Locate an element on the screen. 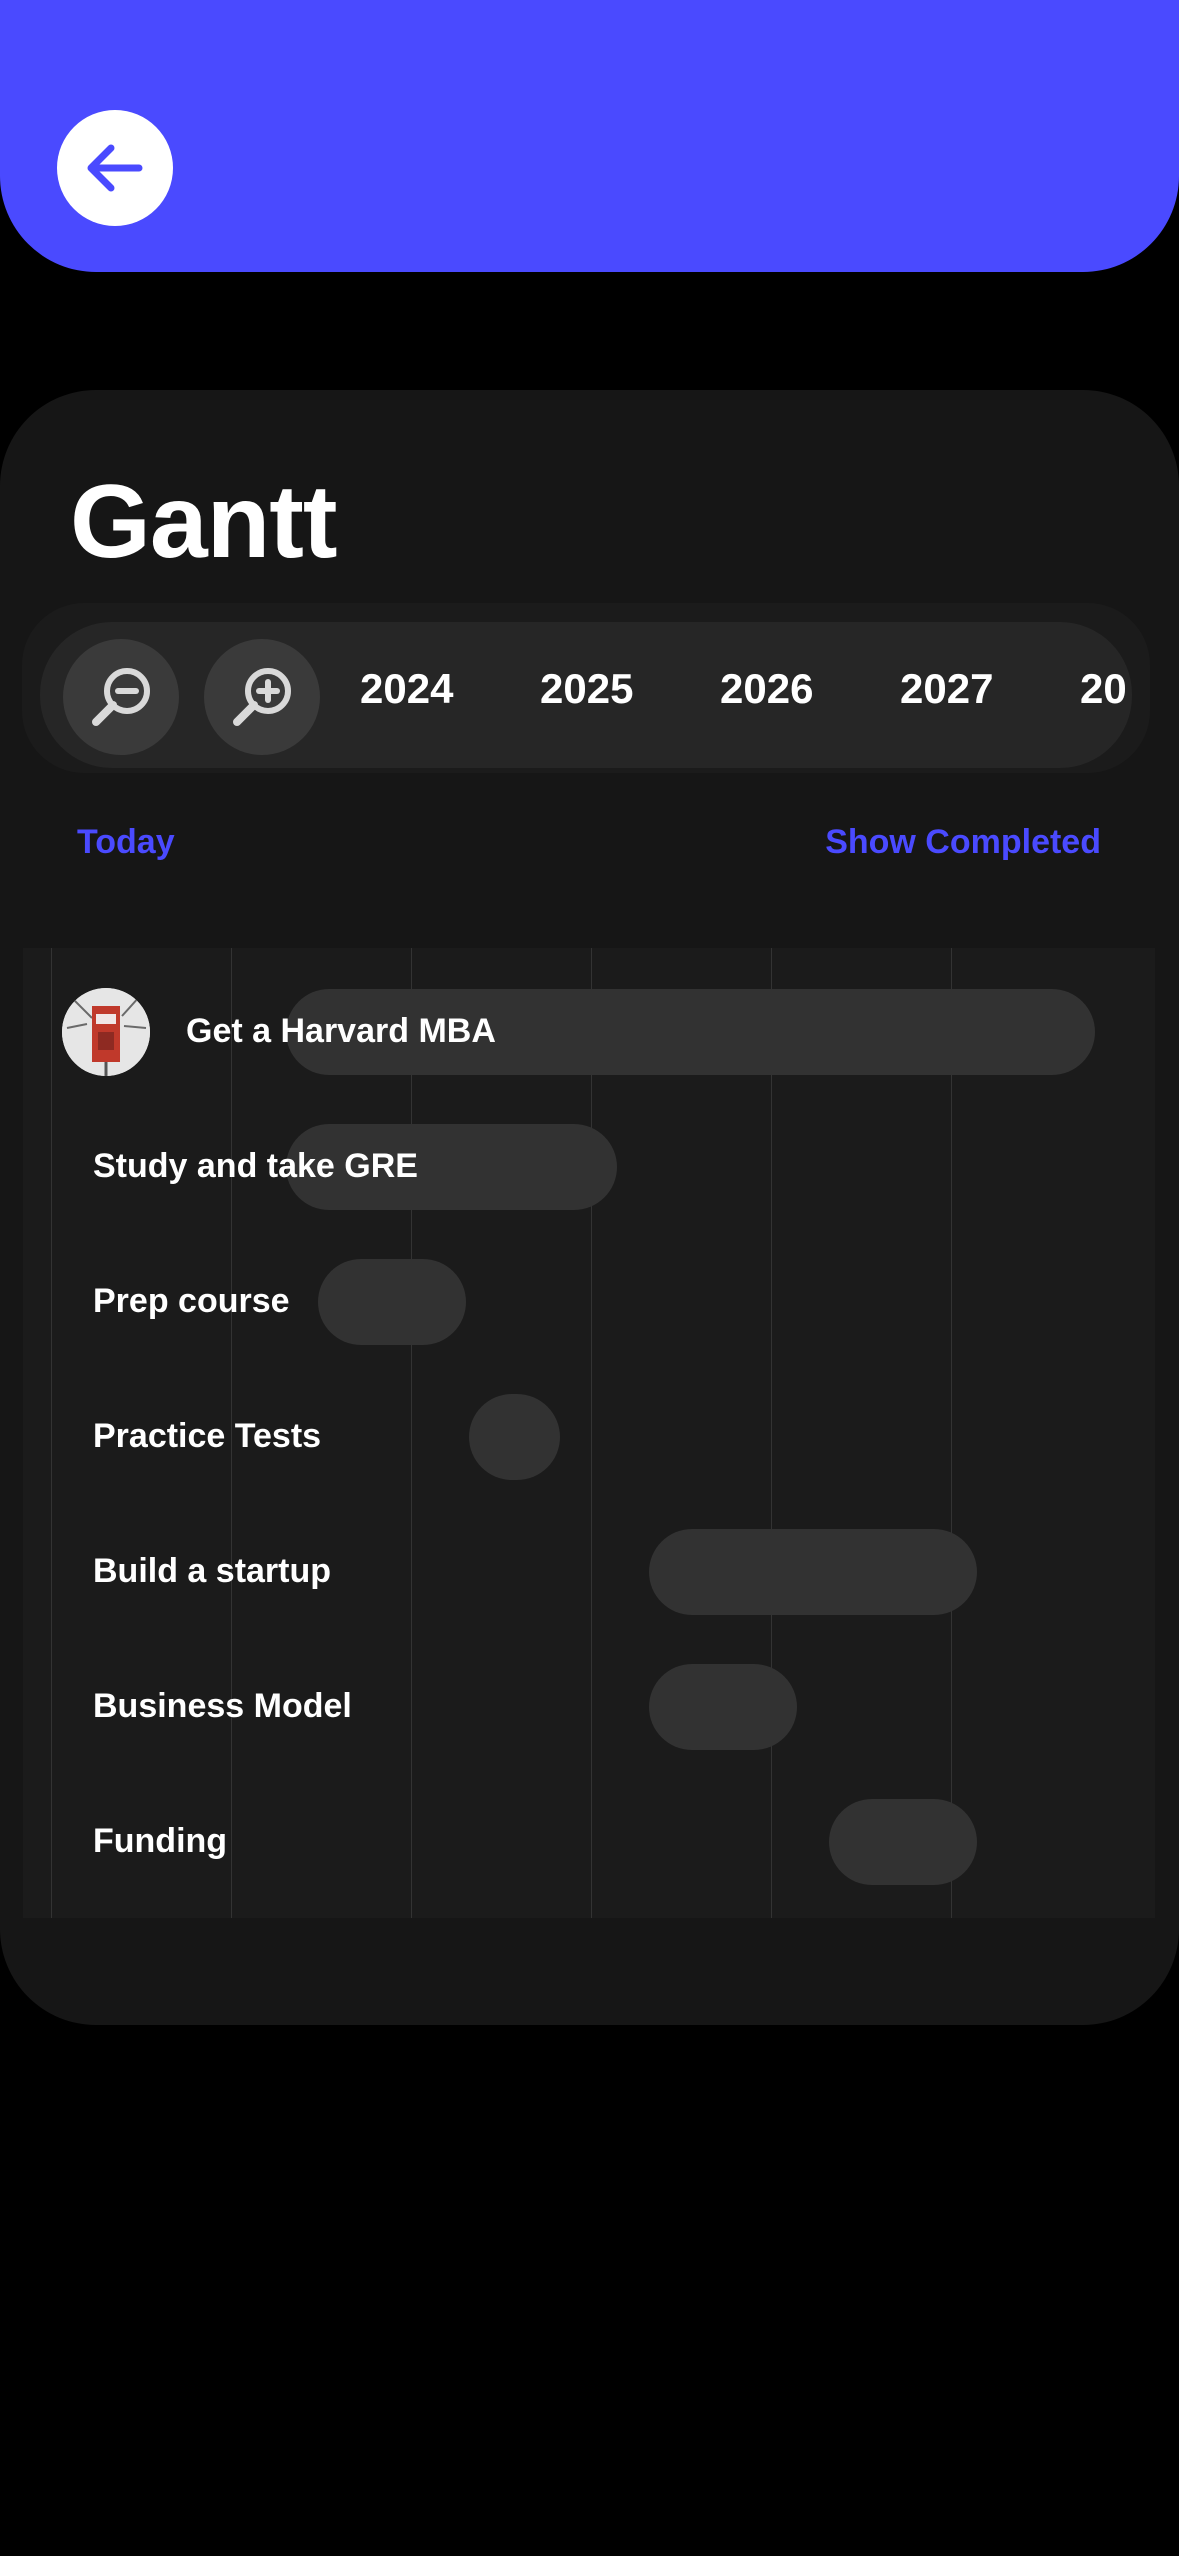 The image size is (1179, 2556). task-label: Business Model is located at coordinates (222, 1706).